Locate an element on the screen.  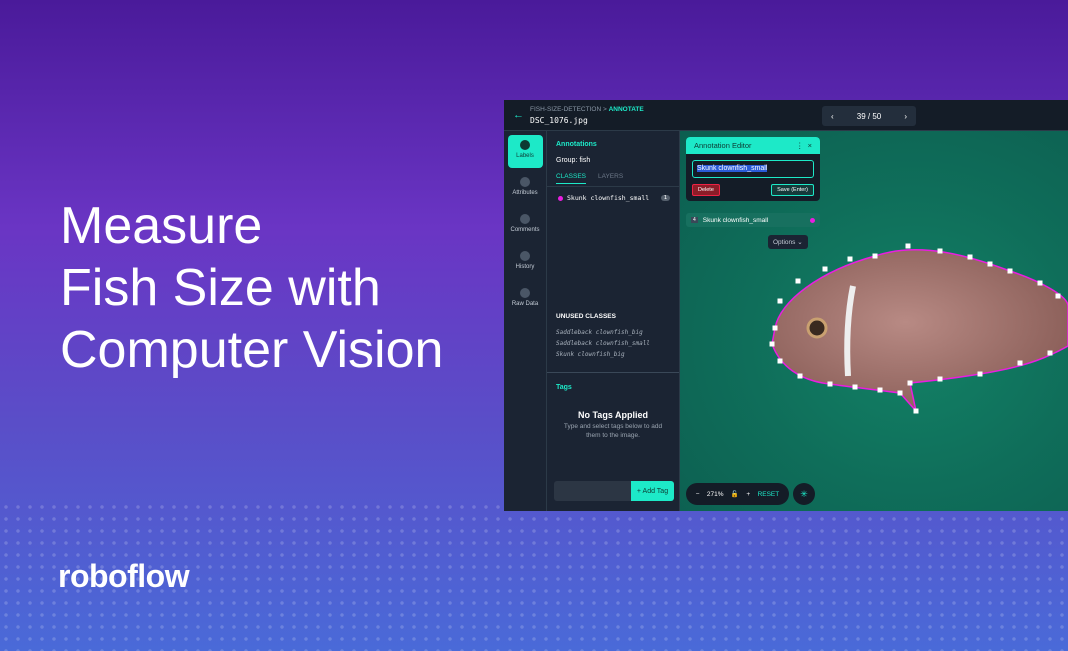
history-icon is located at coordinates (525, 256).